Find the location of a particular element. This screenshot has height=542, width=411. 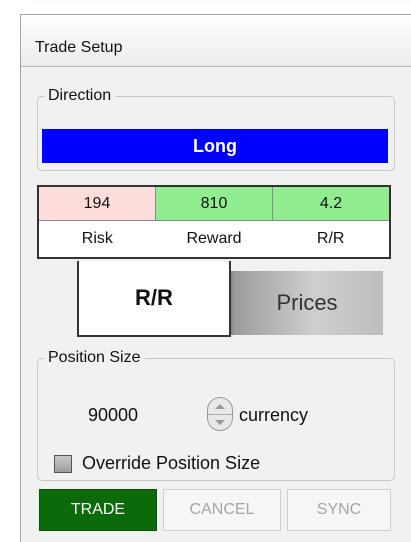

view-tabs: Prices R/R is located at coordinates (232, 299).